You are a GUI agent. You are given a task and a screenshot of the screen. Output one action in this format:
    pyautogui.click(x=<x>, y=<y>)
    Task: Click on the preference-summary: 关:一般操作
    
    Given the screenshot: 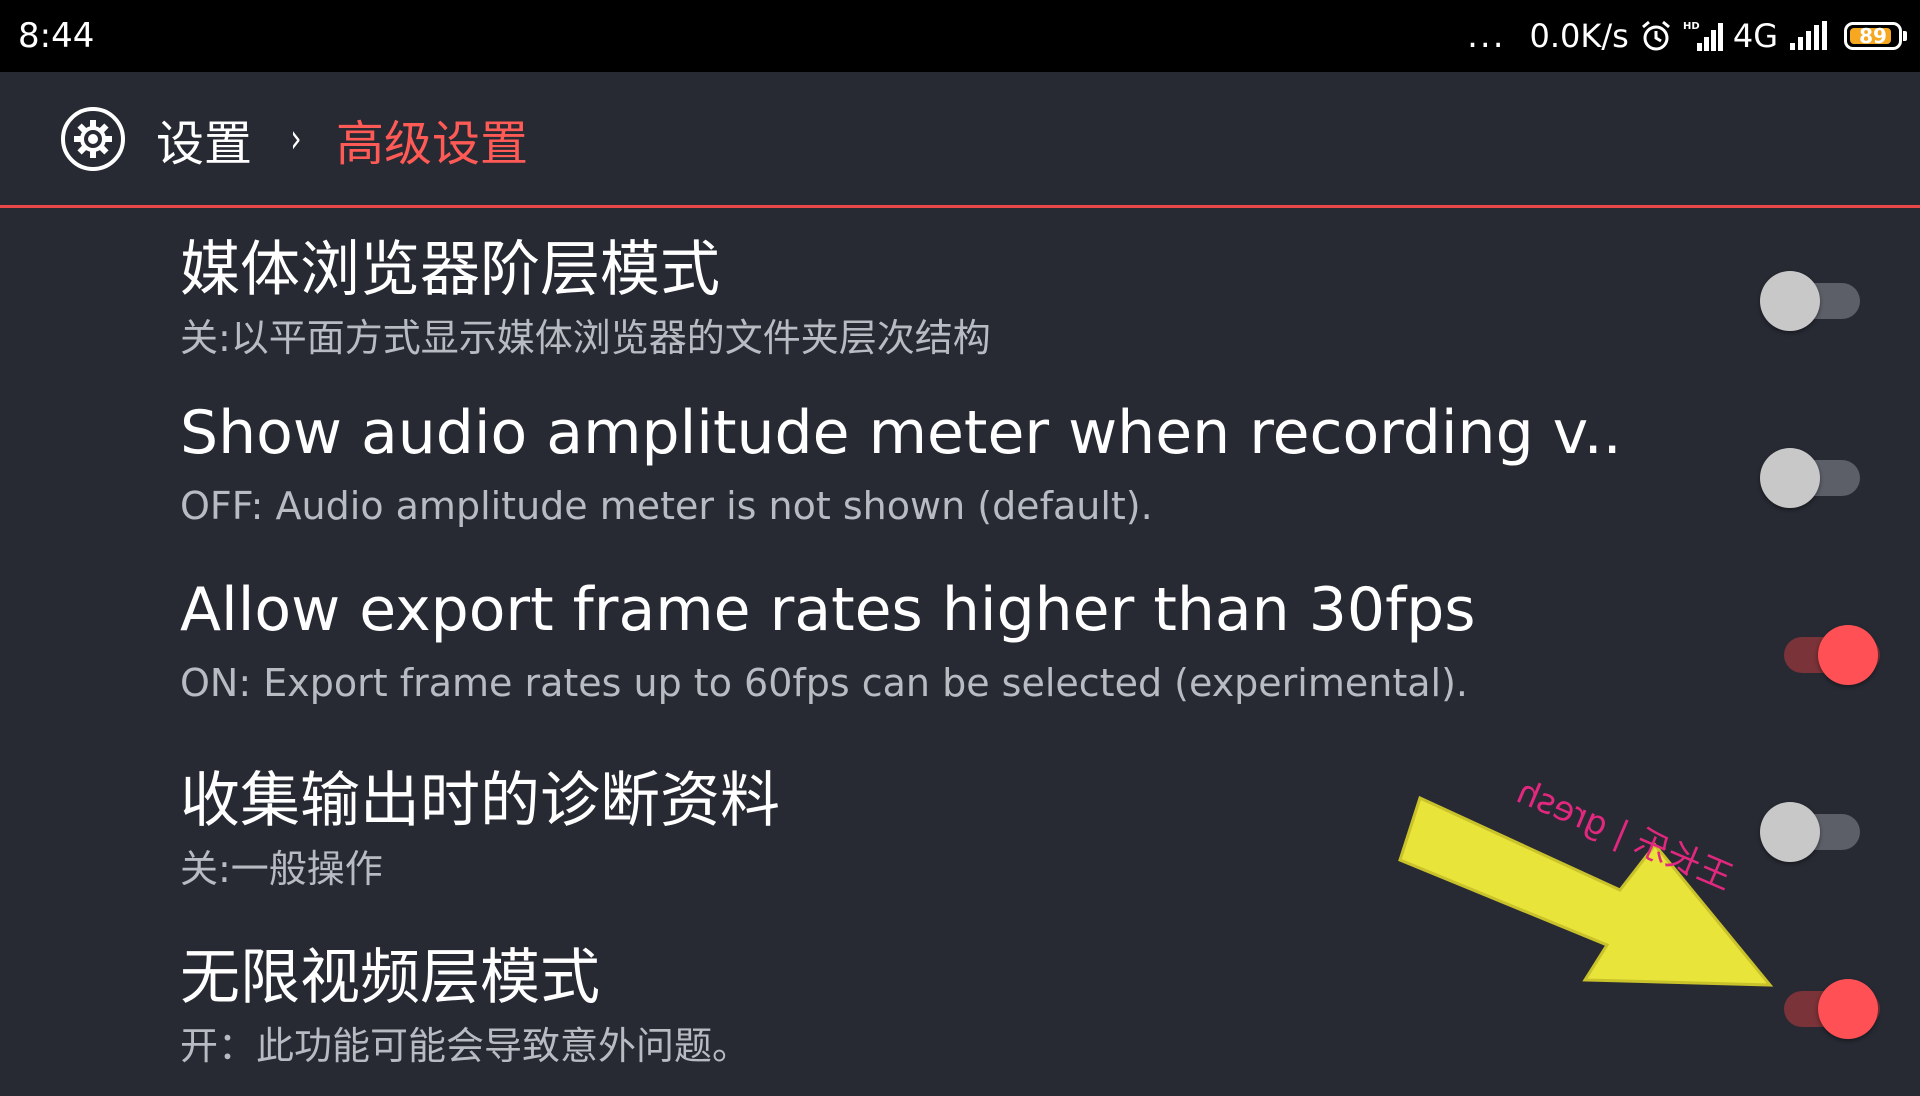 What is the action you would take?
    pyautogui.click(x=281, y=869)
    